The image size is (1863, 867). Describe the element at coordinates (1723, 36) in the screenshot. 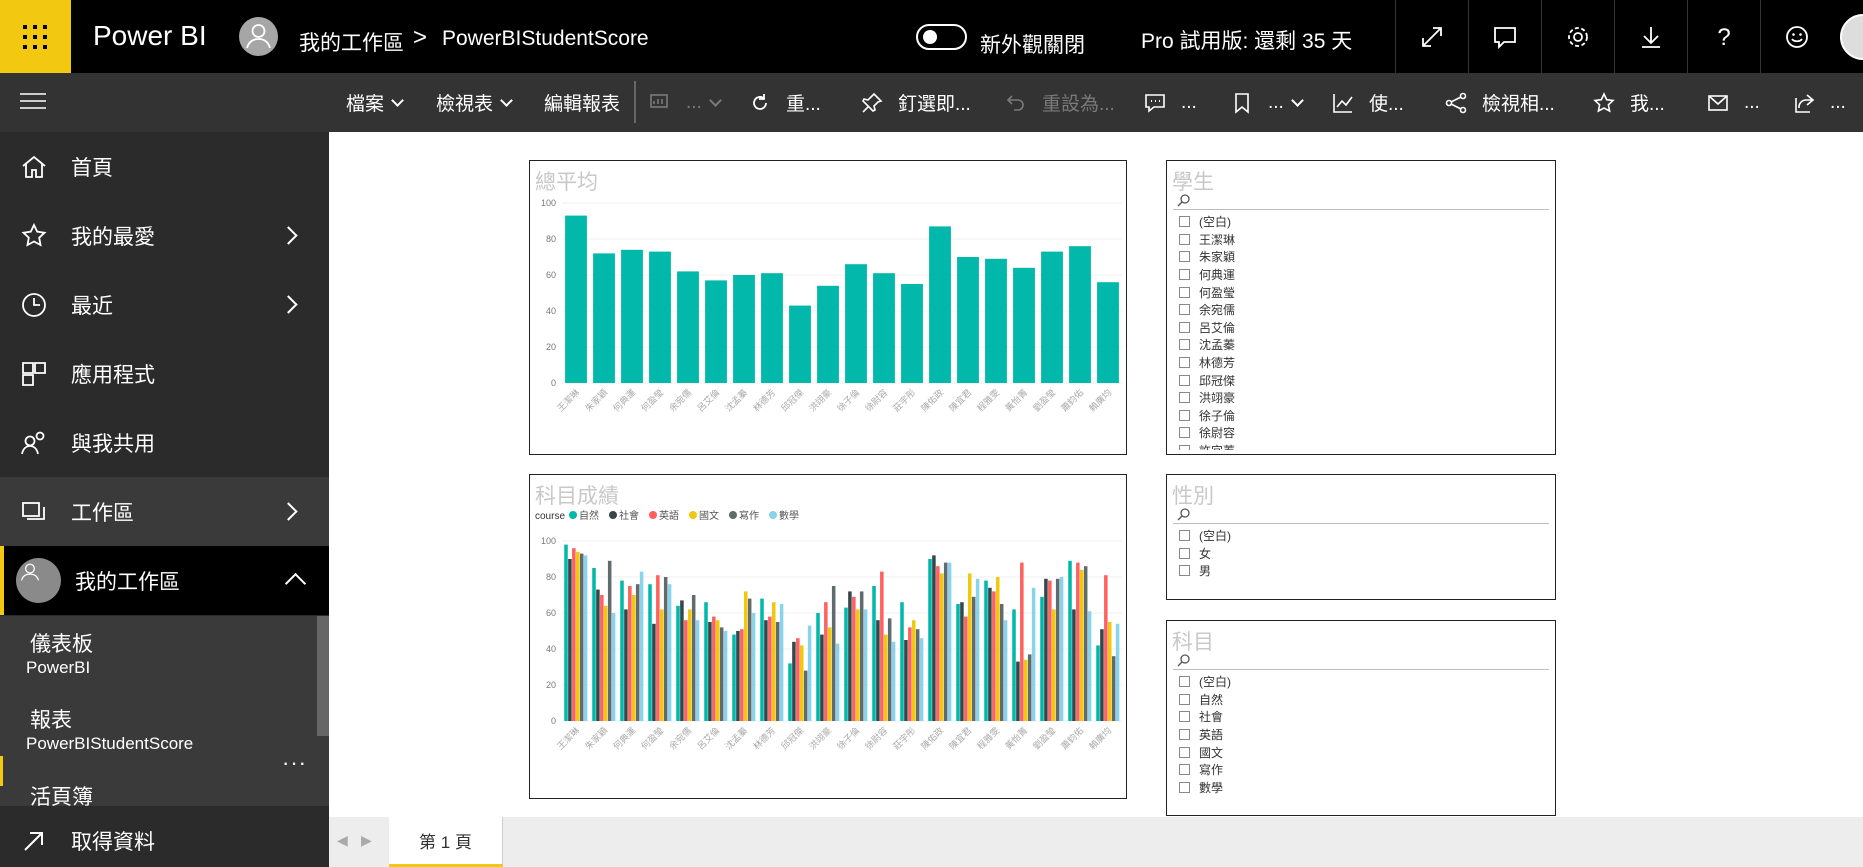

I see `help-button: ?` at that location.